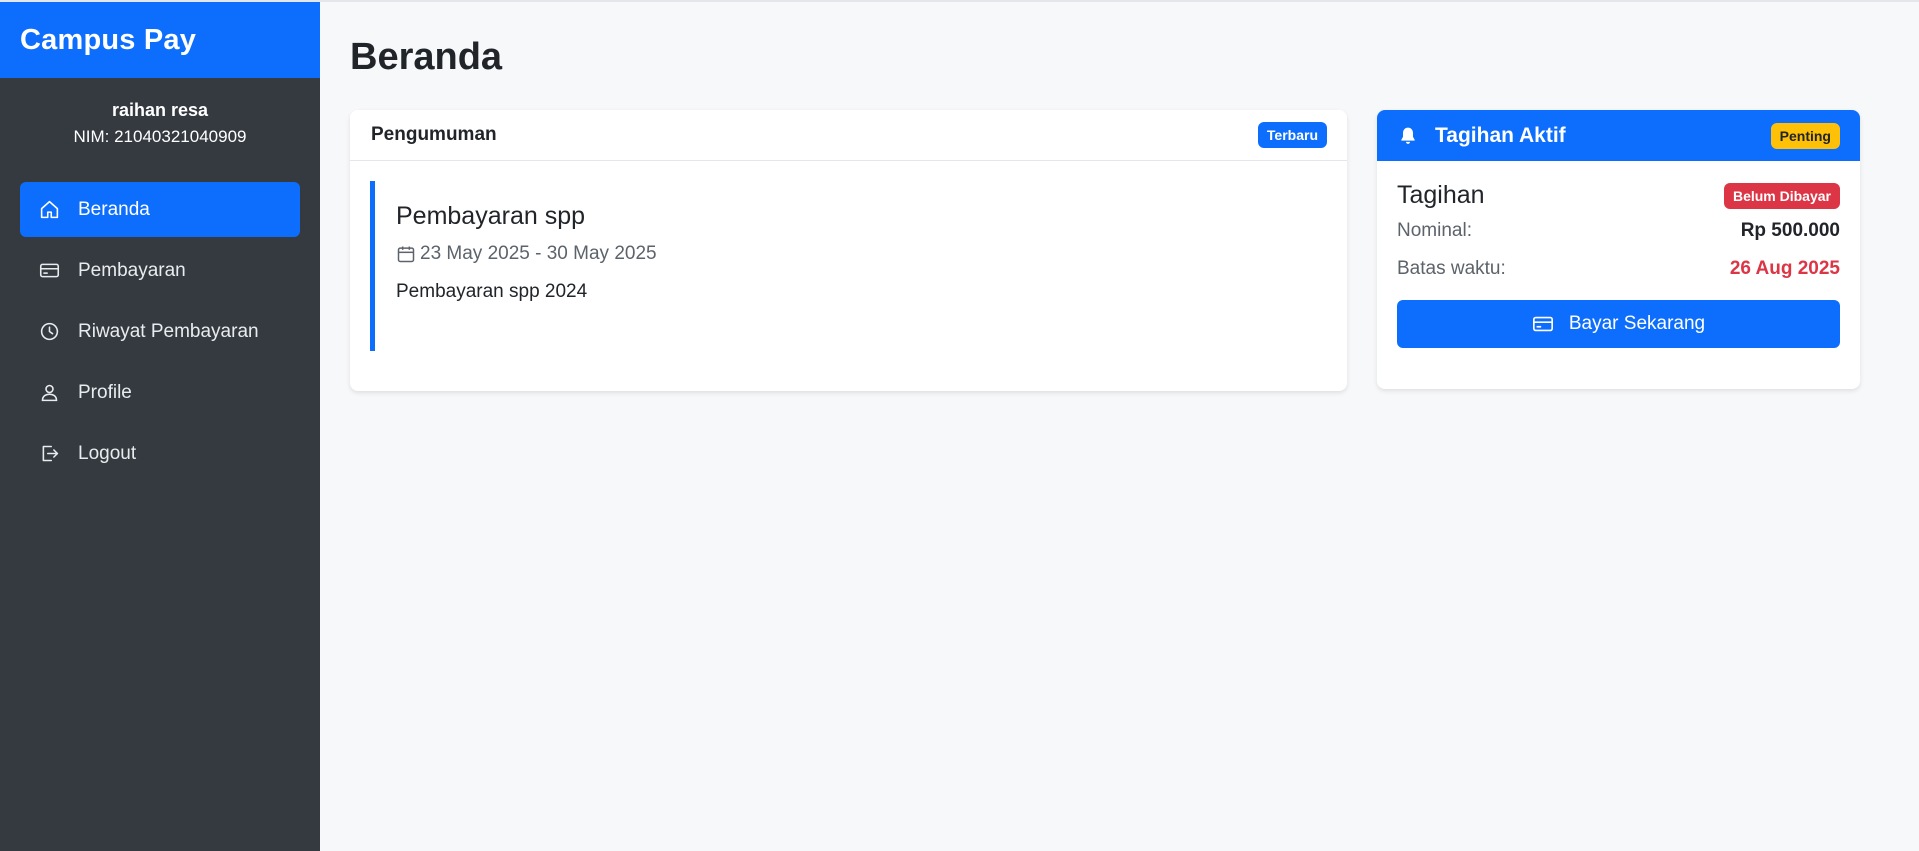 The width and height of the screenshot is (1919, 851). Describe the element at coordinates (160, 453) in the screenshot. I see `sidebar-item-logout: Logout` at that location.